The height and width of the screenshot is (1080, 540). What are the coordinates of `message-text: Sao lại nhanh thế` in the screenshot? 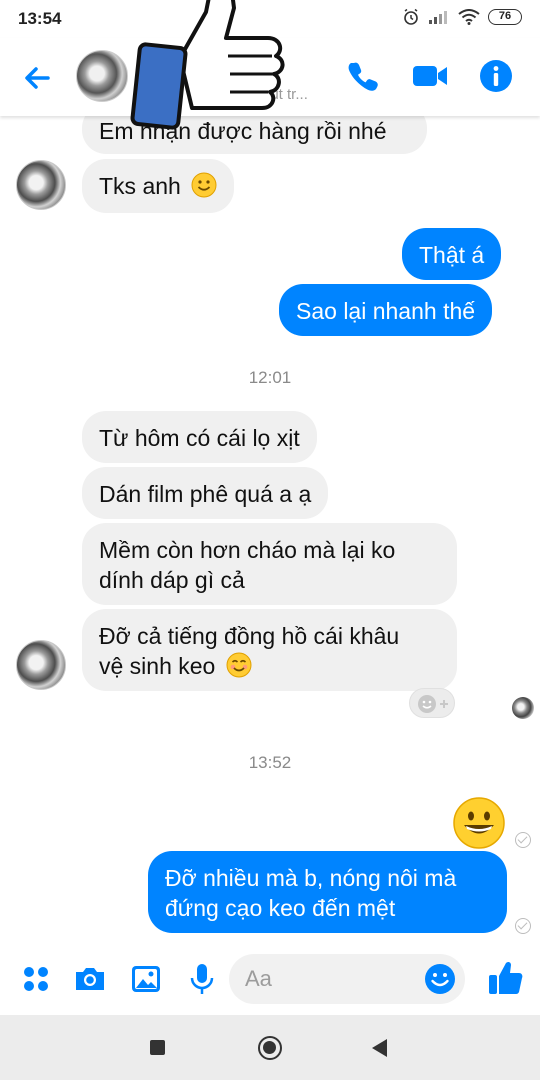 It's located at (386, 311).